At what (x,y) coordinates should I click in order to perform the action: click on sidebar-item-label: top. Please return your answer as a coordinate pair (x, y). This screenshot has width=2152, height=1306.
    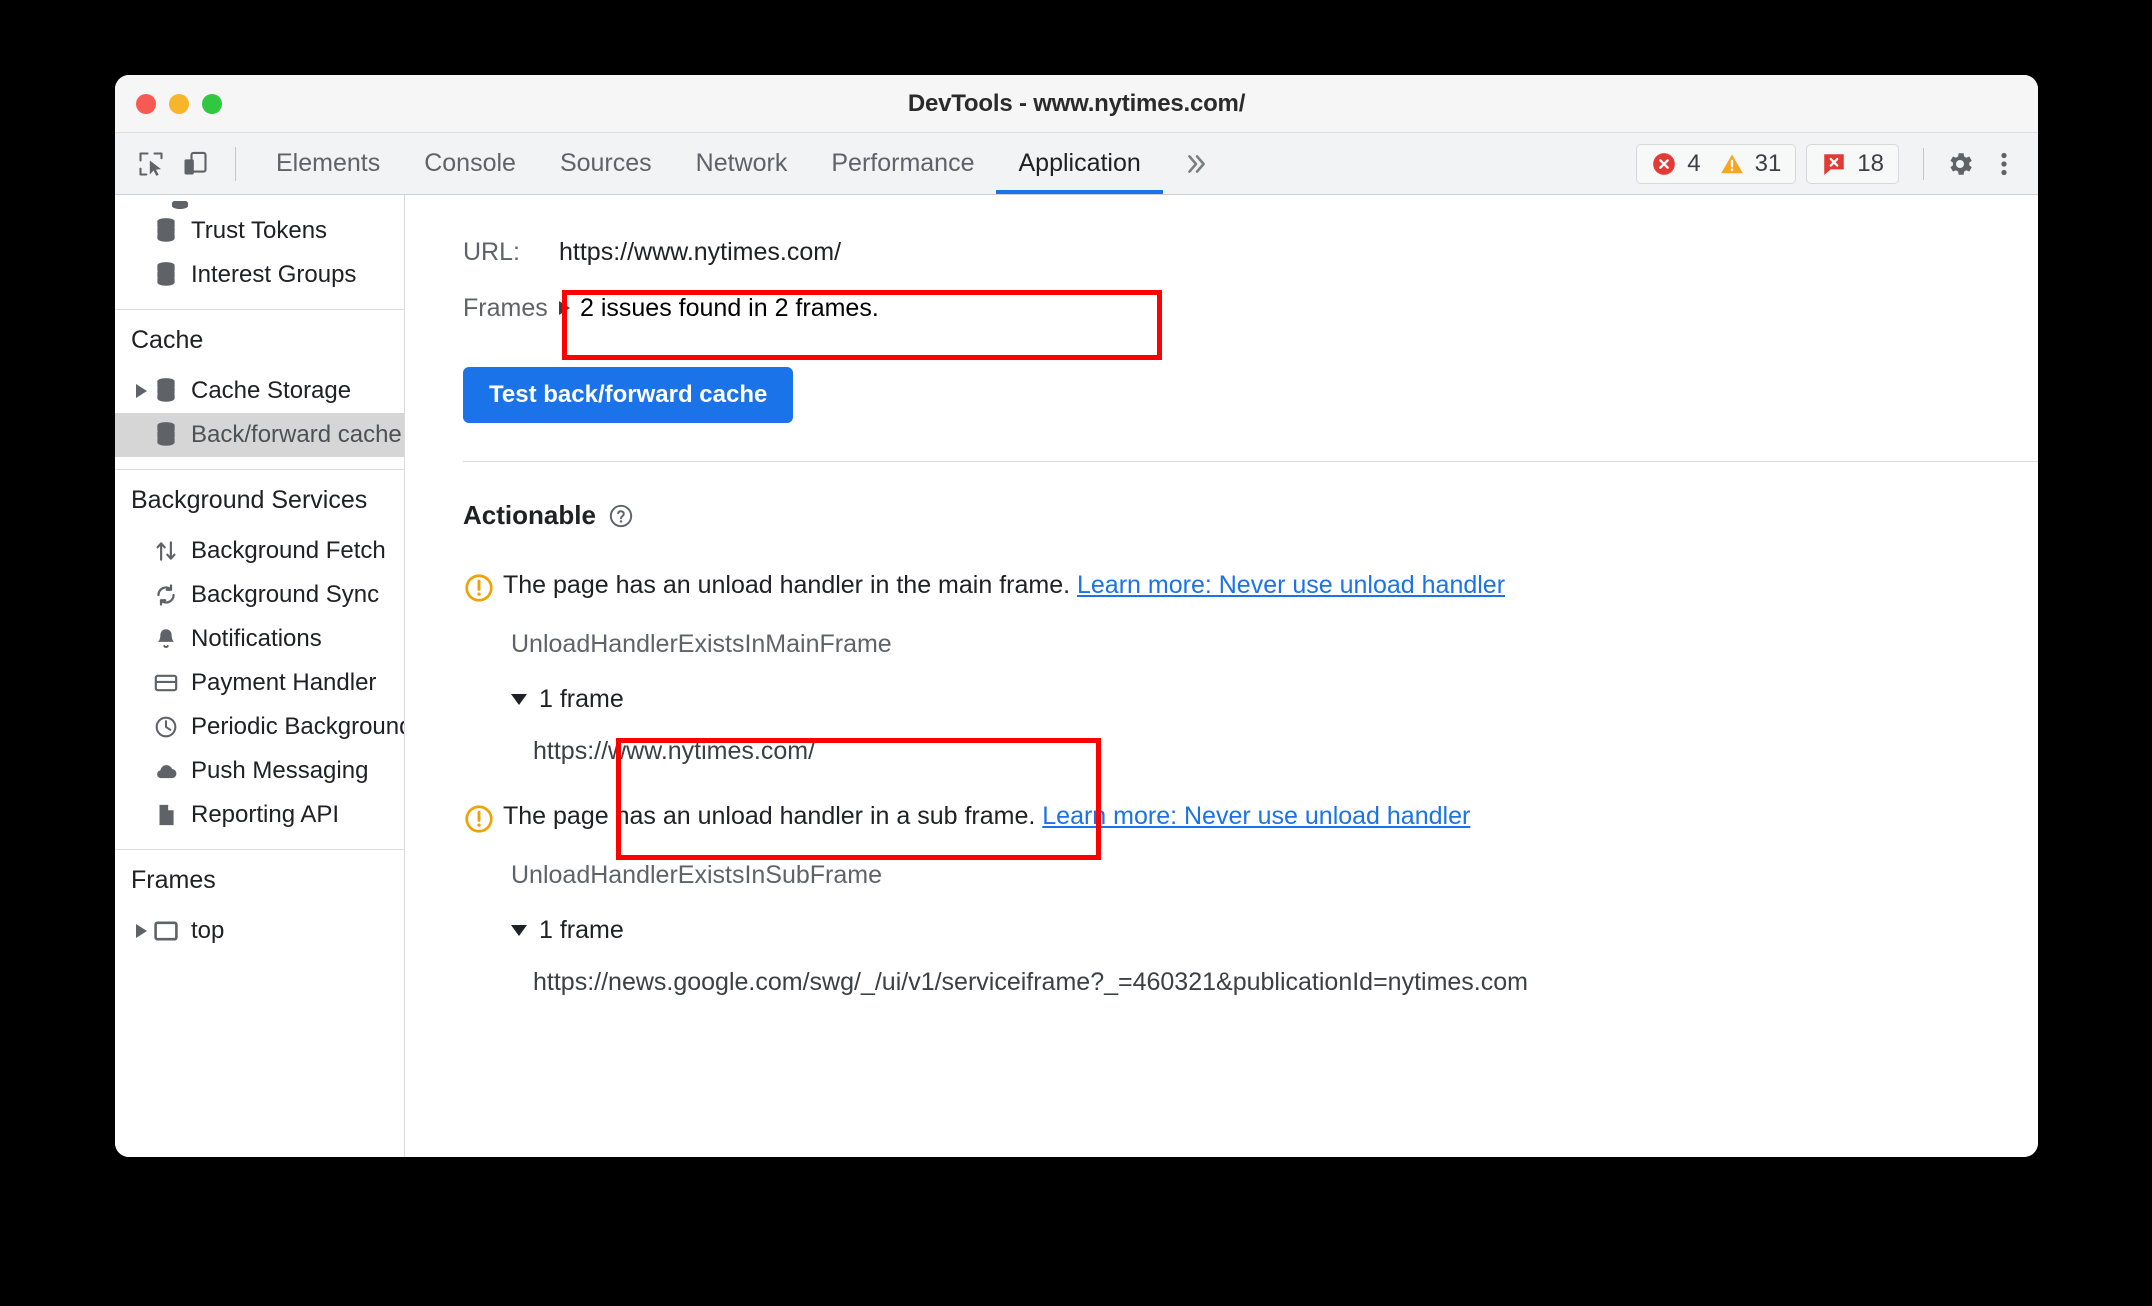
    Looking at the image, I should click on (208, 930).